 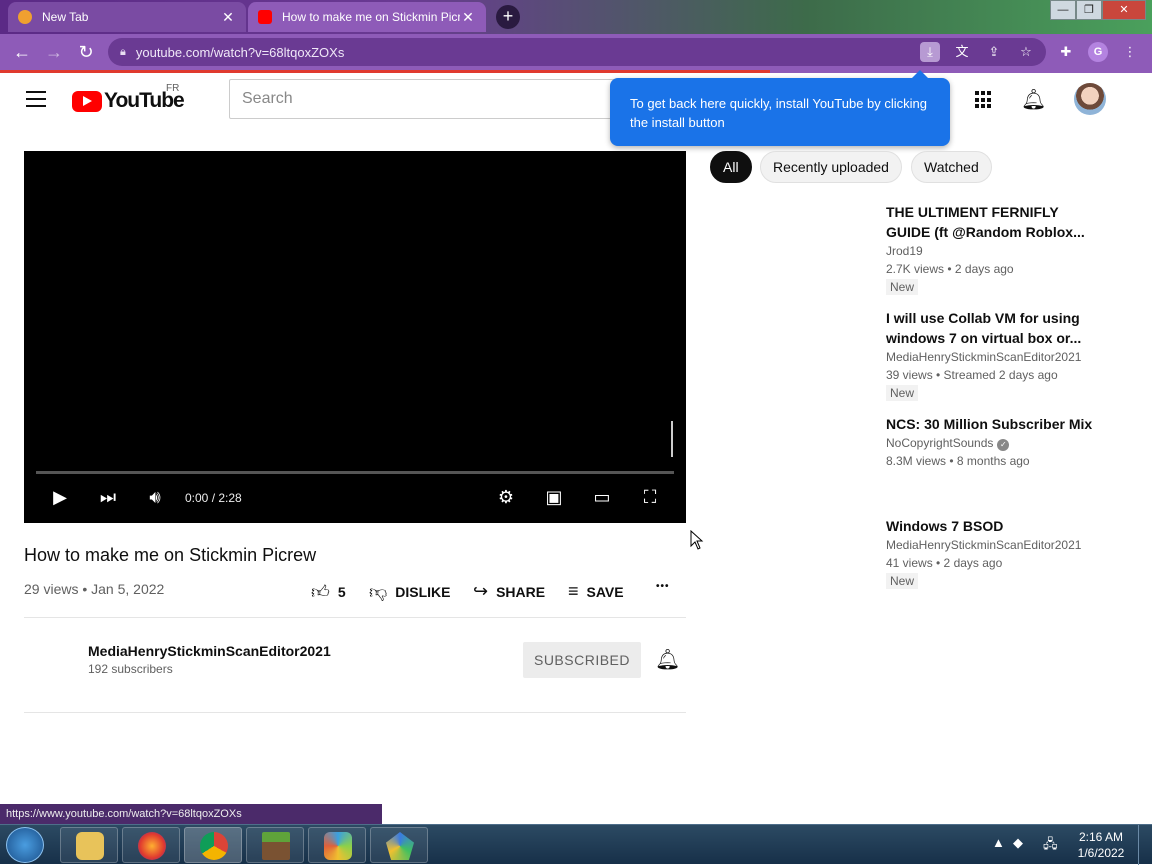 I want to click on youtube-play-logo-icon, so click(x=87, y=101).